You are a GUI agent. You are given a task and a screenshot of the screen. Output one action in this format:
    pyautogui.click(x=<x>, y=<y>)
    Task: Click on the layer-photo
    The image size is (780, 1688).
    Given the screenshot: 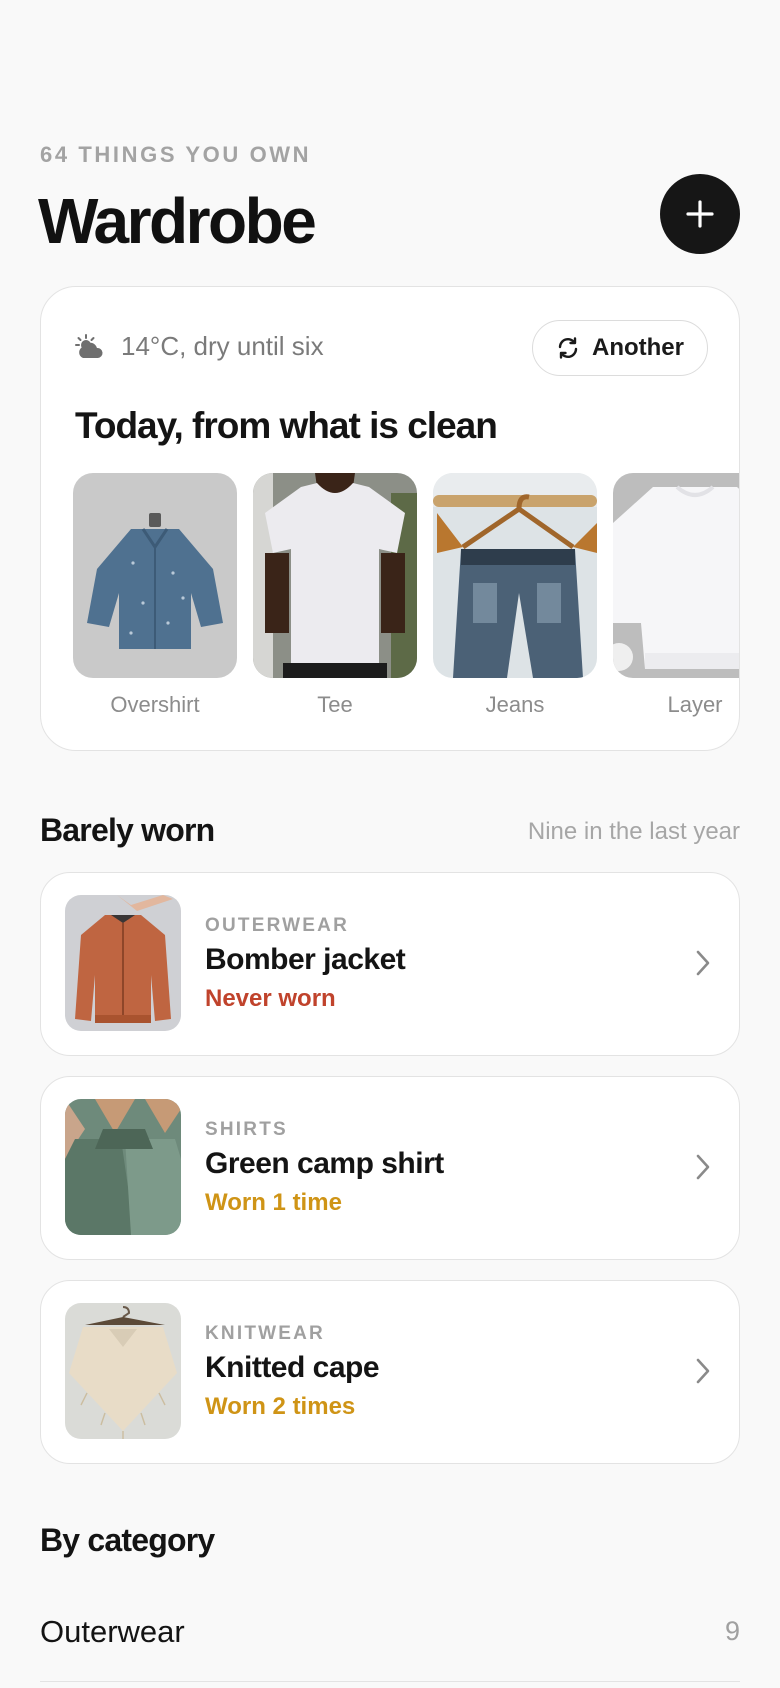 What is the action you would take?
    pyautogui.click(x=676, y=575)
    